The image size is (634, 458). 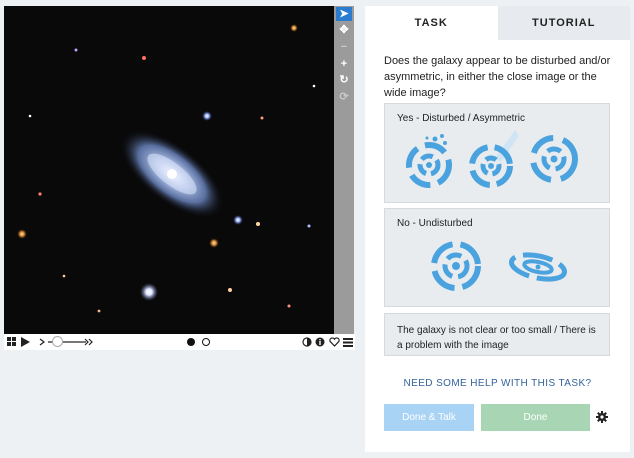 I want to click on info-icon, so click(x=320, y=342).